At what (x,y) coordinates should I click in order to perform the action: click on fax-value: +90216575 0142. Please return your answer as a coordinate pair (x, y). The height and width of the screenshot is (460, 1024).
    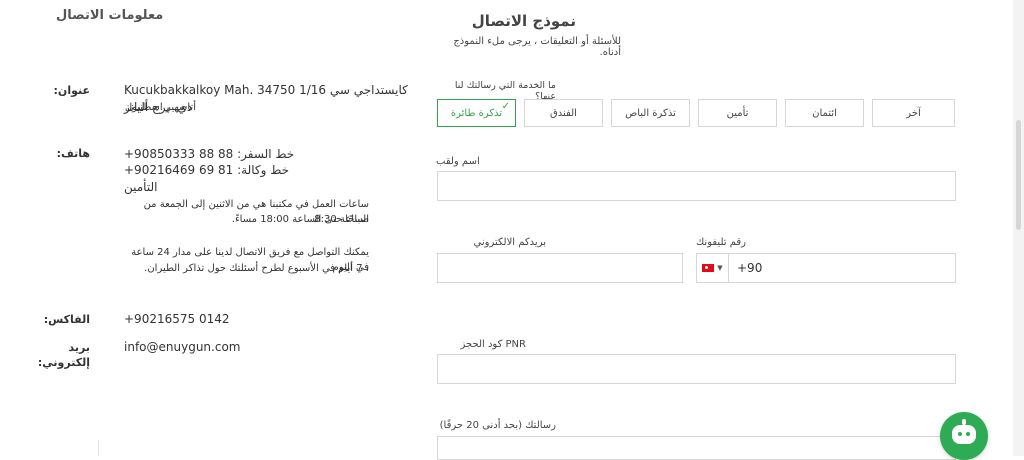
    Looking at the image, I should click on (177, 319).